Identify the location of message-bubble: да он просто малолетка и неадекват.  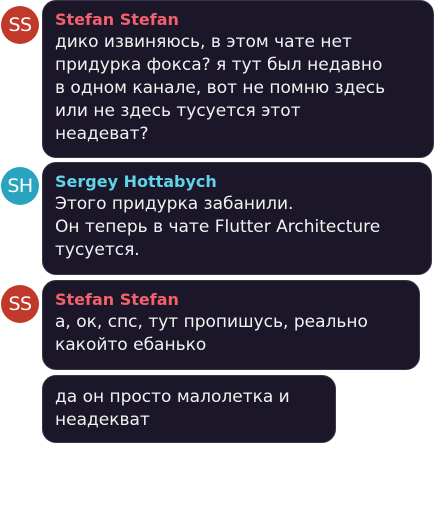
(189, 409).